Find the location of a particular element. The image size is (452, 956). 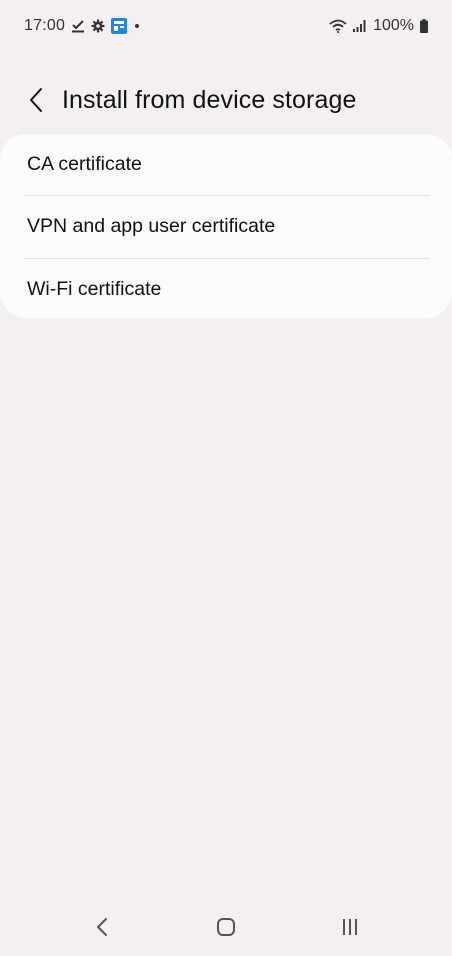

list-item-label: Wi-Fi certificate is located at coordinates (94, 288).